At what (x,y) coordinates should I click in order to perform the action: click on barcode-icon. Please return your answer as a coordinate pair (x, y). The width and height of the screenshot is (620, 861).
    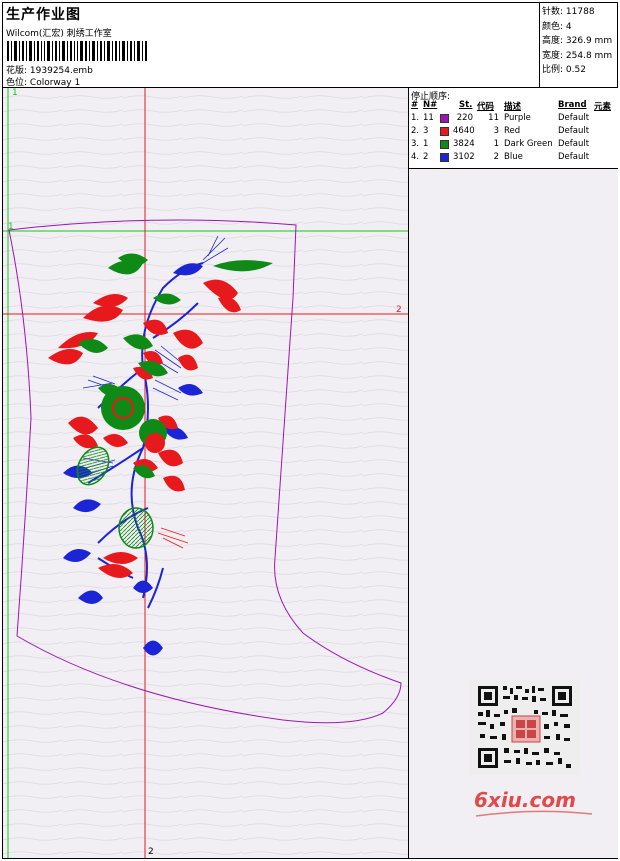
    Looking at the image, I should click on (77, 51).